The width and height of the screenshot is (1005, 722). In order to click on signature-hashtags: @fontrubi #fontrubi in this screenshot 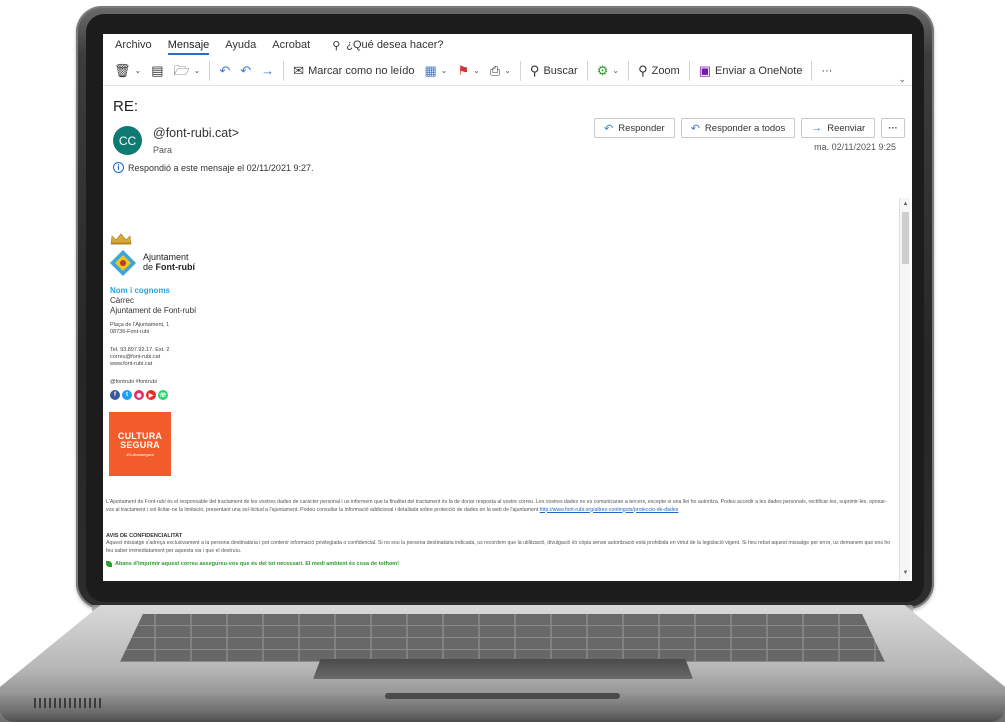, I will do `click(133, 382)`.